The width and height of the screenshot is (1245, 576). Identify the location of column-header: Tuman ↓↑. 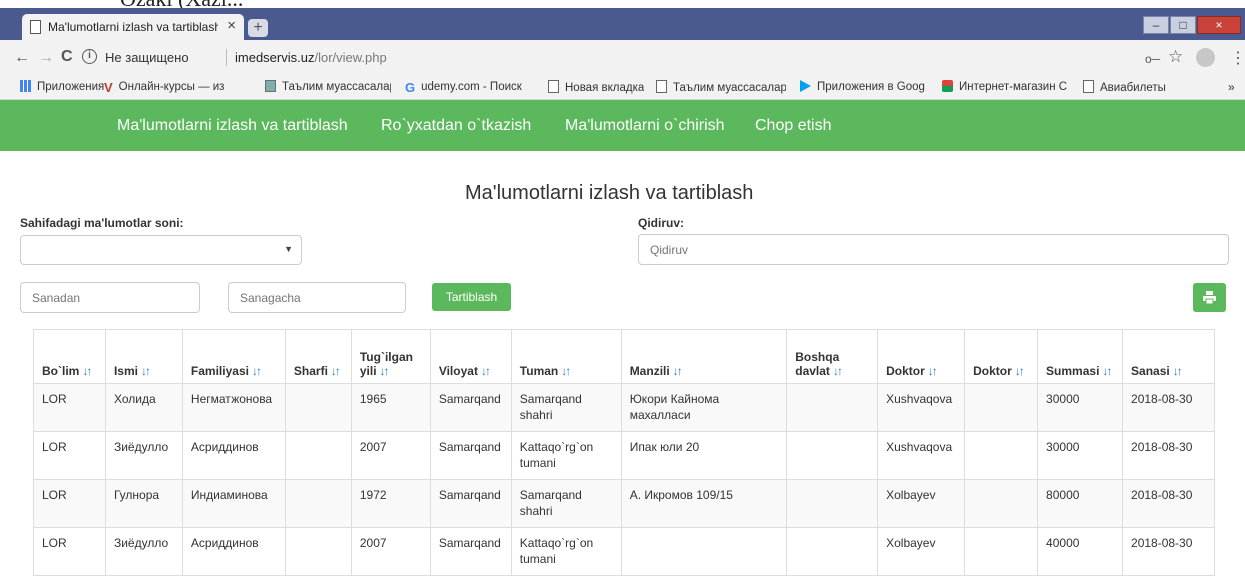
(566, 356).